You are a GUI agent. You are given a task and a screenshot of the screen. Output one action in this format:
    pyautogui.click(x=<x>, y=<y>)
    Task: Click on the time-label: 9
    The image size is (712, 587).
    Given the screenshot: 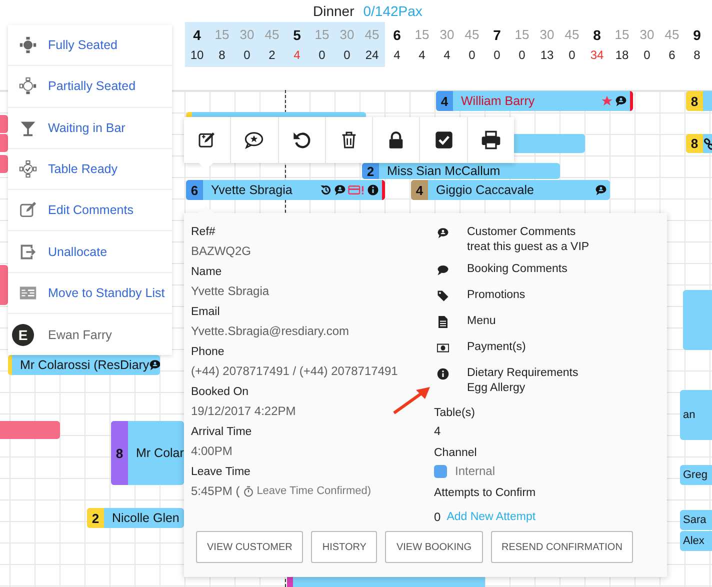 What is the action you would take?
    pyautogui.click(x=697, y=34)
    